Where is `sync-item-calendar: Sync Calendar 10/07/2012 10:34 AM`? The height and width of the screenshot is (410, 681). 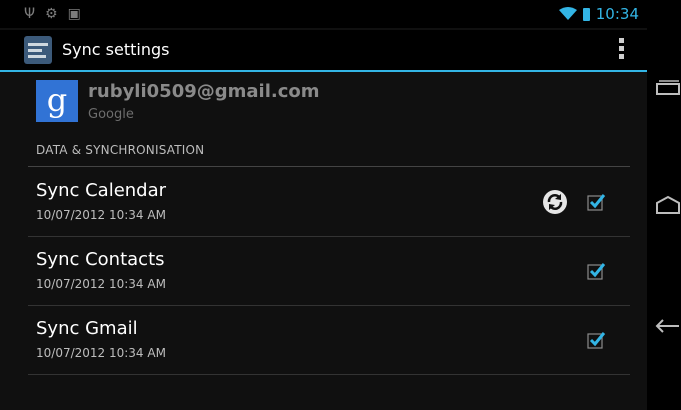
sync-item-calendar: Sync Calendar 10/07/2012 10:34 AM is located at coordinates (329, 202).